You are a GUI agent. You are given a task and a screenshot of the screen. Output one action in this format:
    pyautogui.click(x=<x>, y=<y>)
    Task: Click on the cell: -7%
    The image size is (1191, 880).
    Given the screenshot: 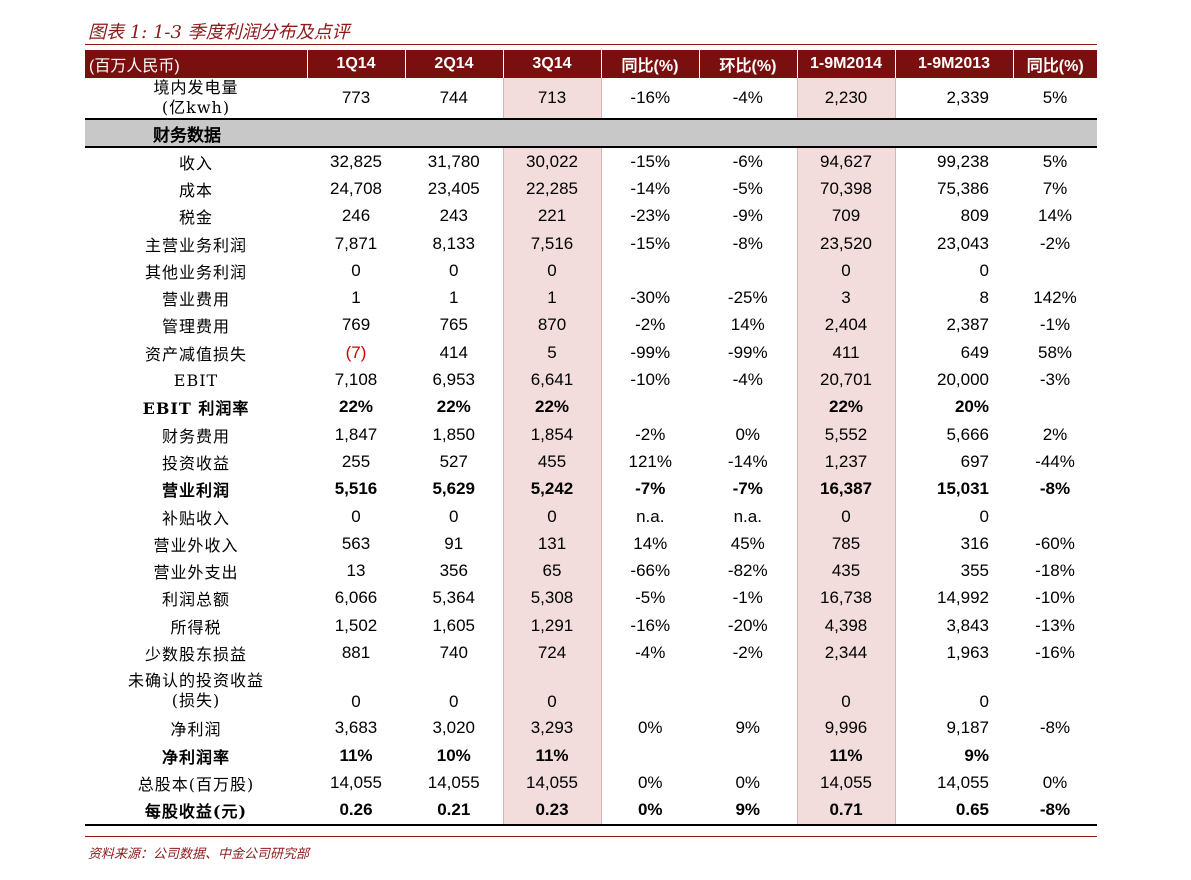 What is the action you would take?
    pyautogui.click(x=747, y=489)
    